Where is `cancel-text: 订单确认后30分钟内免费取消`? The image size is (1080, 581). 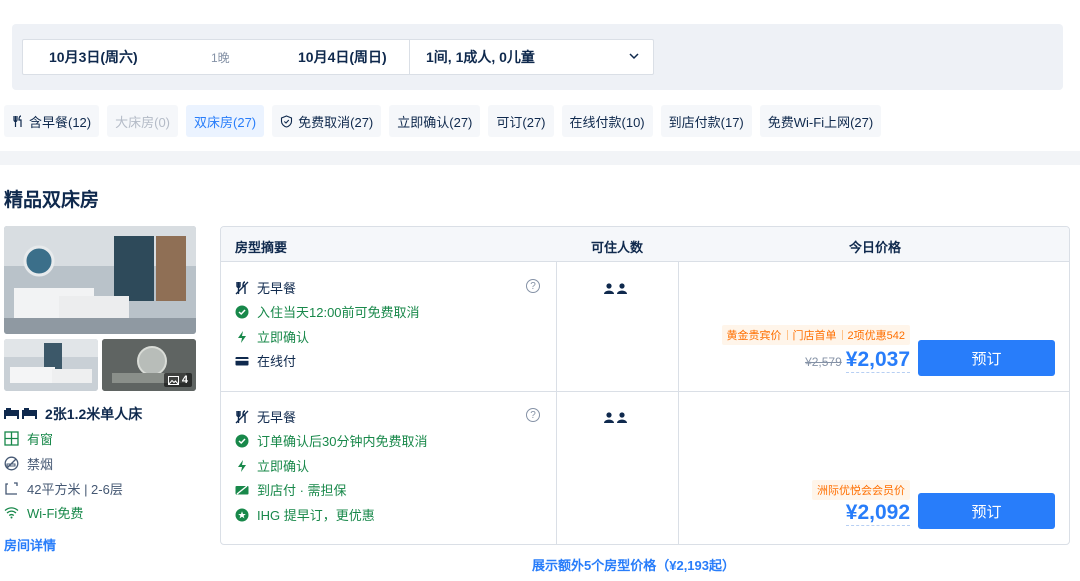 cancel-text: 订单确认后30分钟内免费取消 is located at coordinates (342, 441).